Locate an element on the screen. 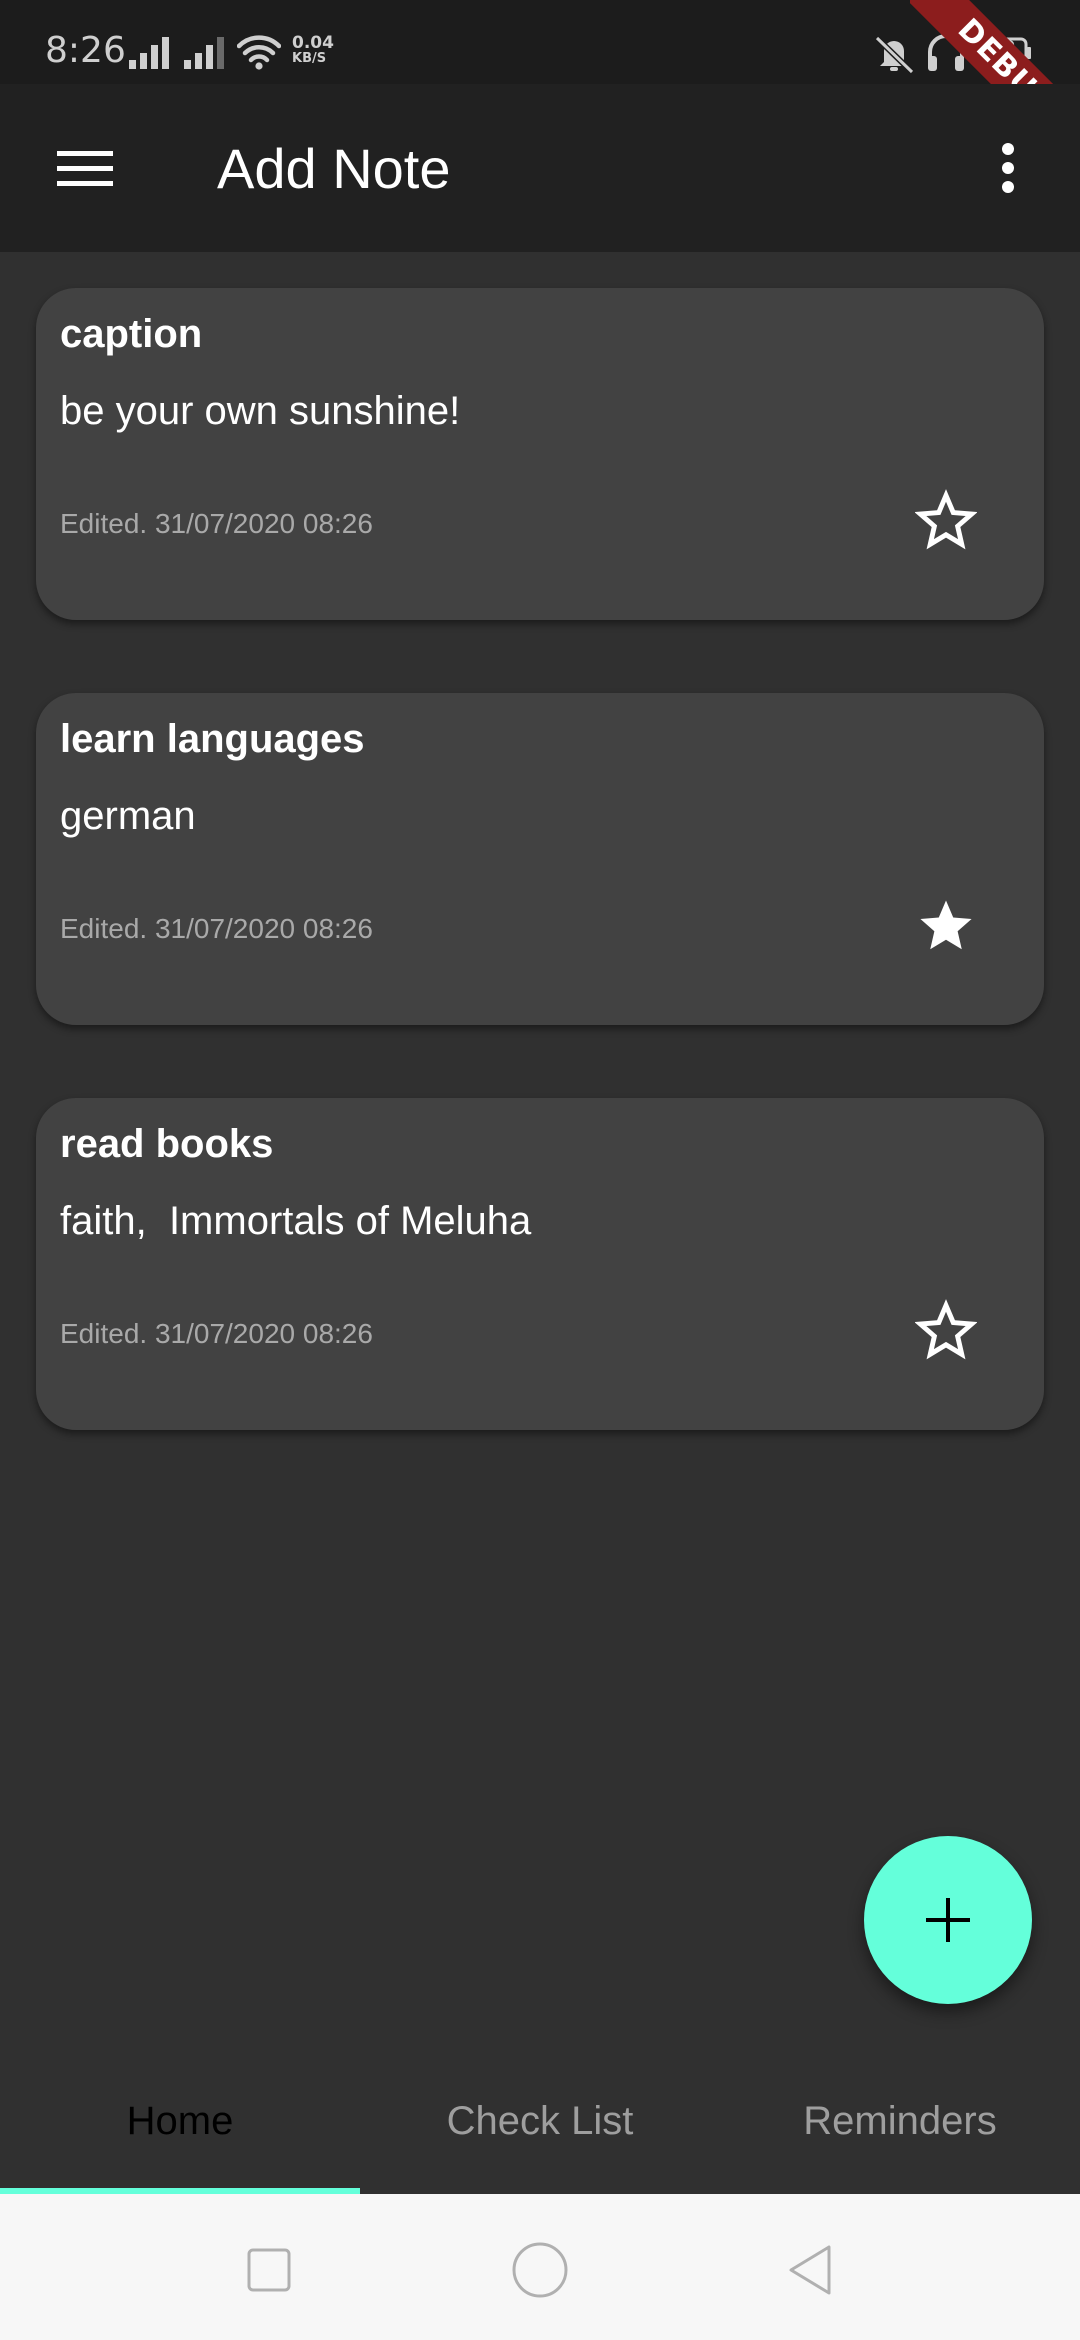 The image size is (1080, 2340). add-note-button is located at coordinates (948, 1920).